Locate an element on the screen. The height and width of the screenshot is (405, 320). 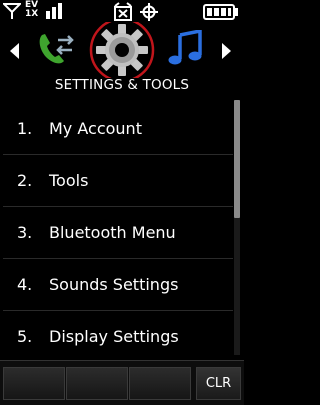
menu-item-label: Display Settings is located at coordinates (114, 336).